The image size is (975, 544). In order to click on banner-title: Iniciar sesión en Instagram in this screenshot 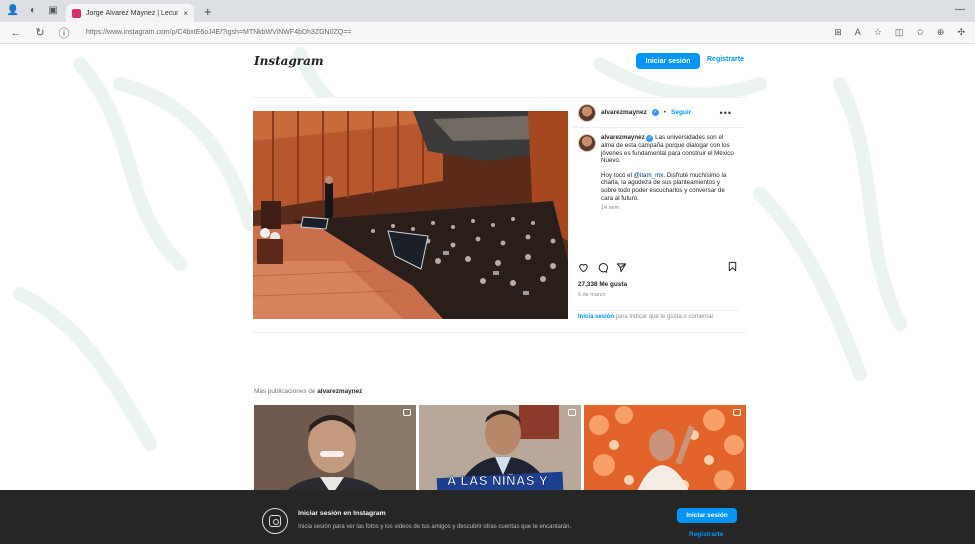, I will do `click(342, 513)`.